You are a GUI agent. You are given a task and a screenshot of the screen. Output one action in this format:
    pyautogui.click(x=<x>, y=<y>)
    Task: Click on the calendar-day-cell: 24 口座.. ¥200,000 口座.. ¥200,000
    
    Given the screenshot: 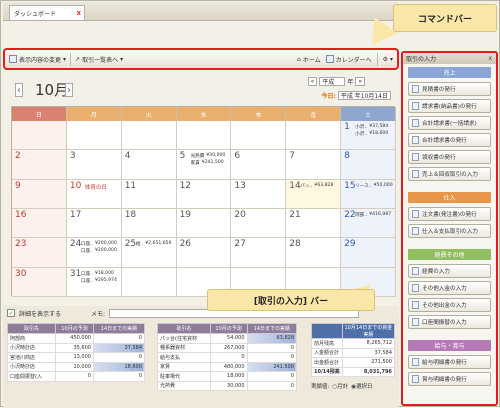 What is the action you would take?
    pyautogui.click(x=94, y=253)
    